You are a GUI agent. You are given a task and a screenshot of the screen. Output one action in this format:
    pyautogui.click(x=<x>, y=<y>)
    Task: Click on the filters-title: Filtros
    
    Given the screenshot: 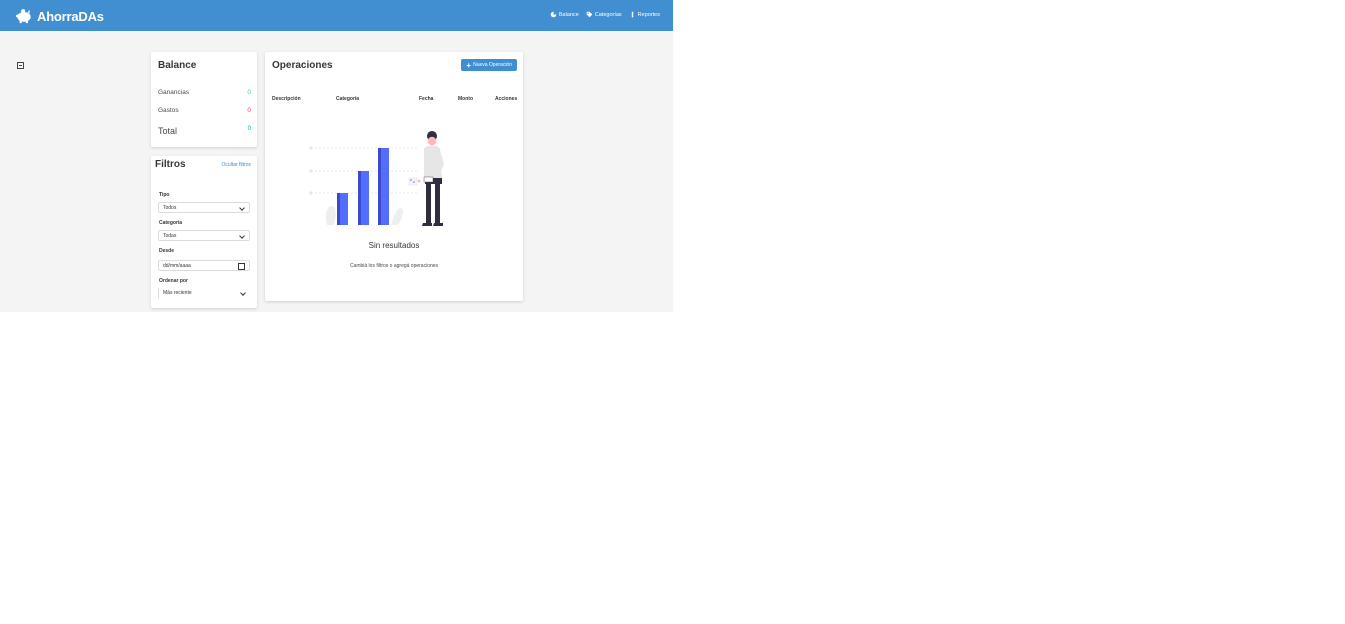 What is the action you would take?
    pyautogui.click(x=170, y=164)
    